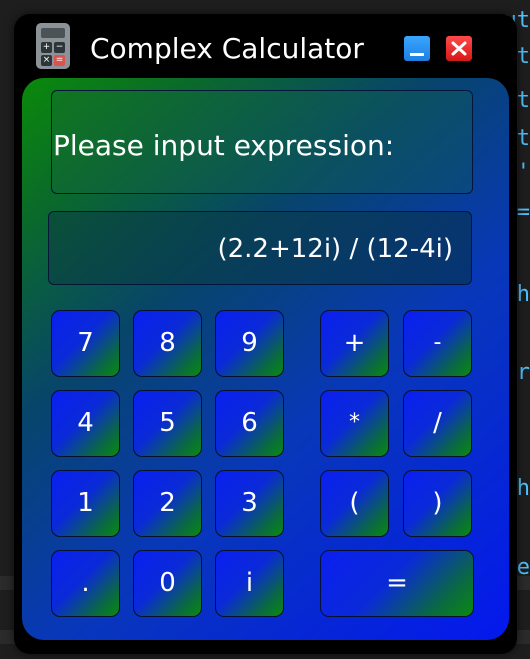  I want to click on prompt-display: Please input expression:, so click(262, 142).